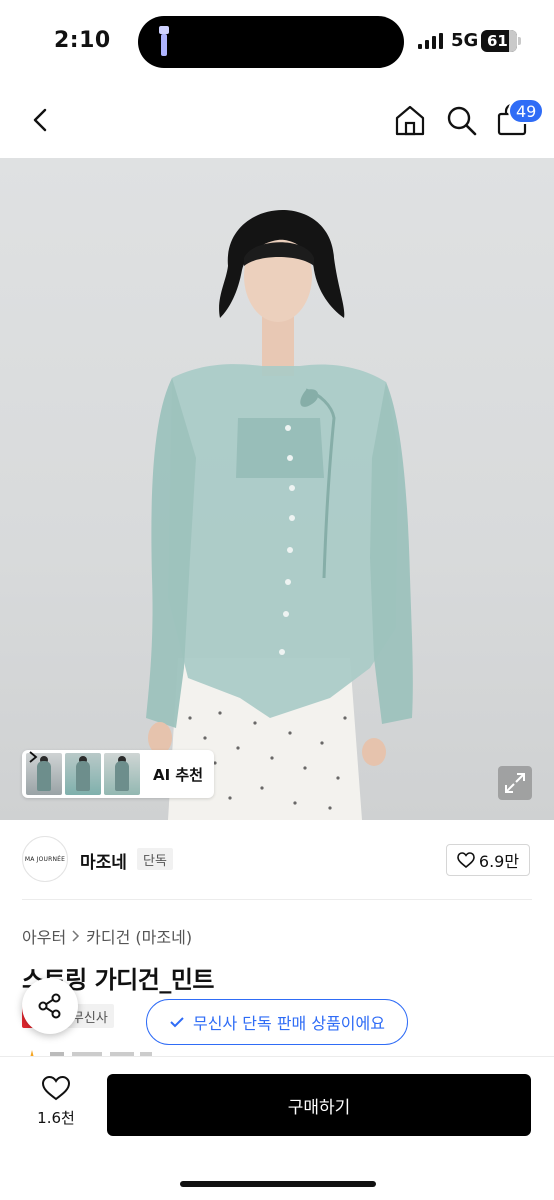 The width and height of the screenshot is (554, 1200). I want to click on battery-level: 61, so click(497, 41).